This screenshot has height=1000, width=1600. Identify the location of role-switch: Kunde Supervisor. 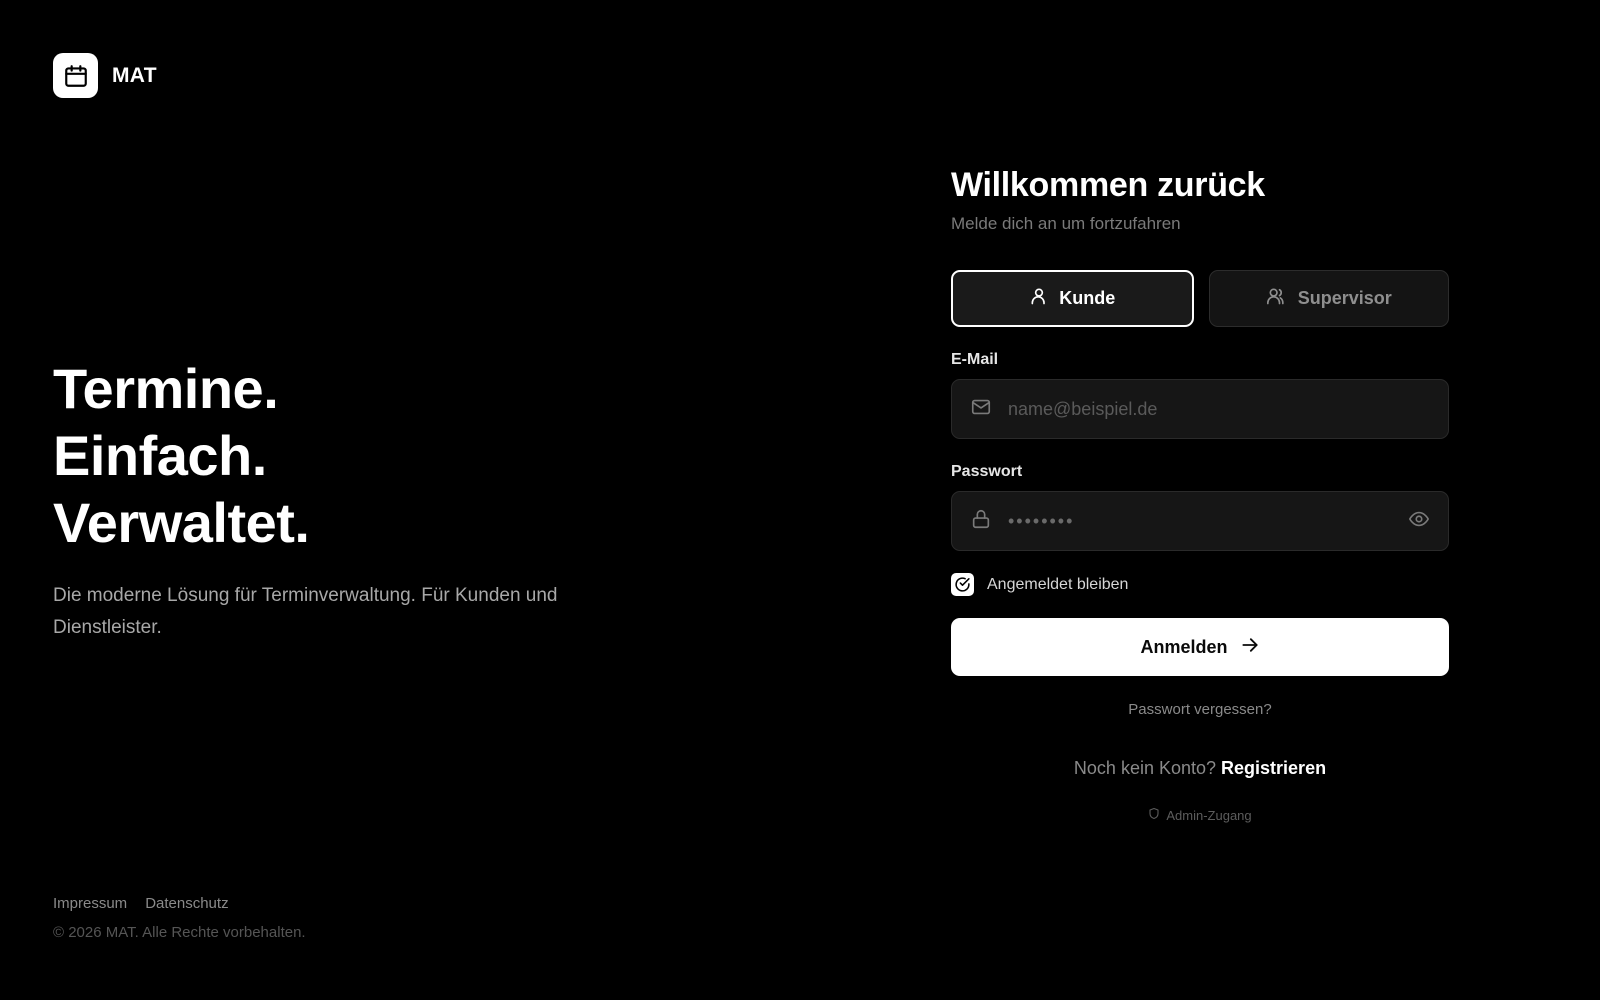
(1200, 298).